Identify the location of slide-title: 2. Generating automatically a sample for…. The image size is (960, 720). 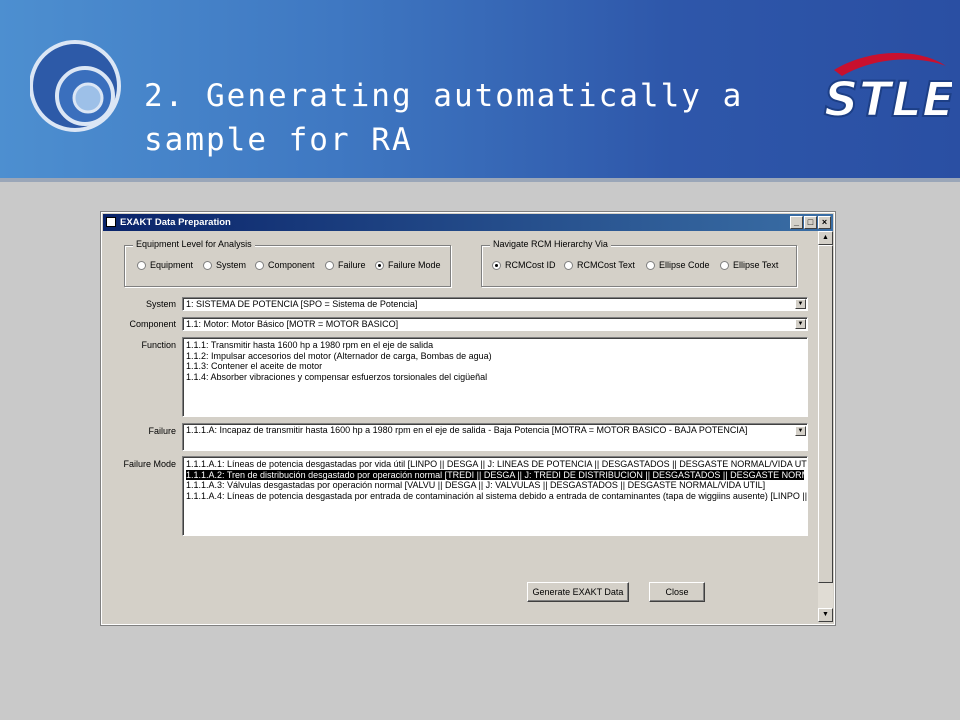
(444, 118).